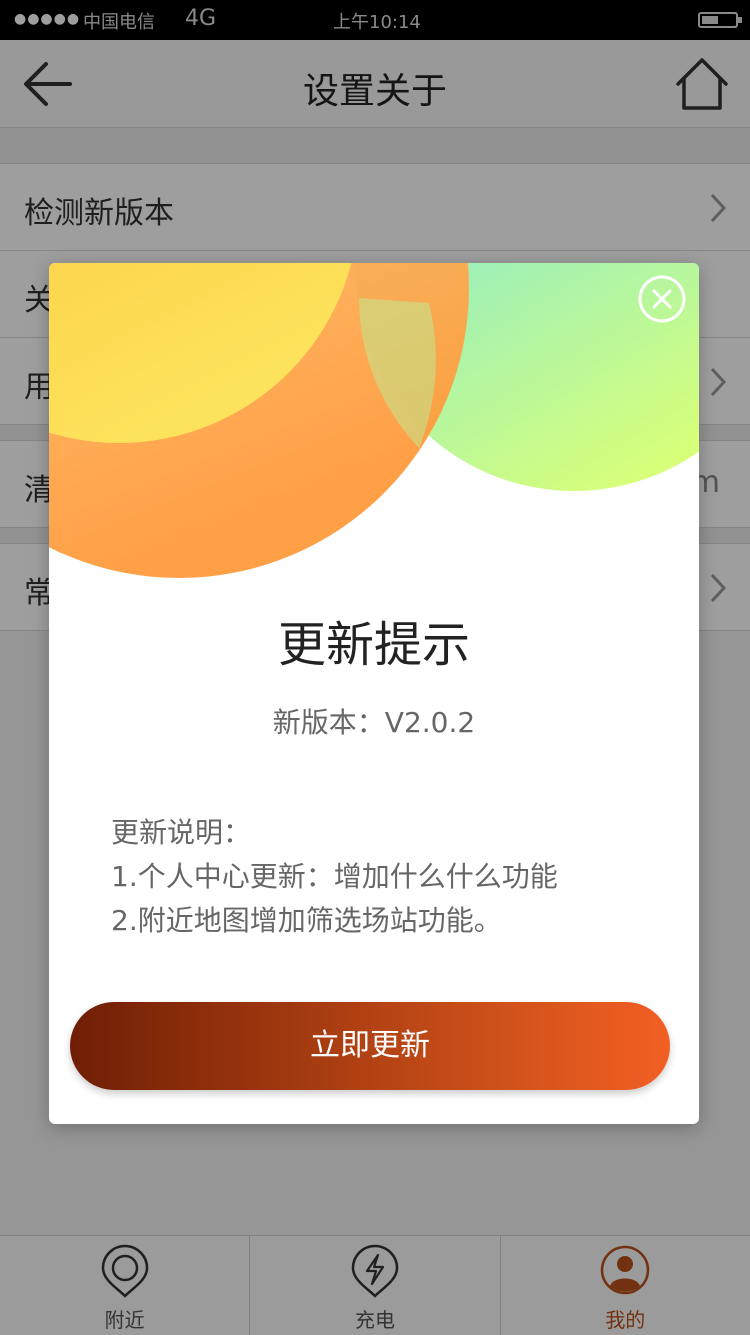 This screenshot has height=1335, width=750. I want to click on close-circle-icon, so click(662, 299).